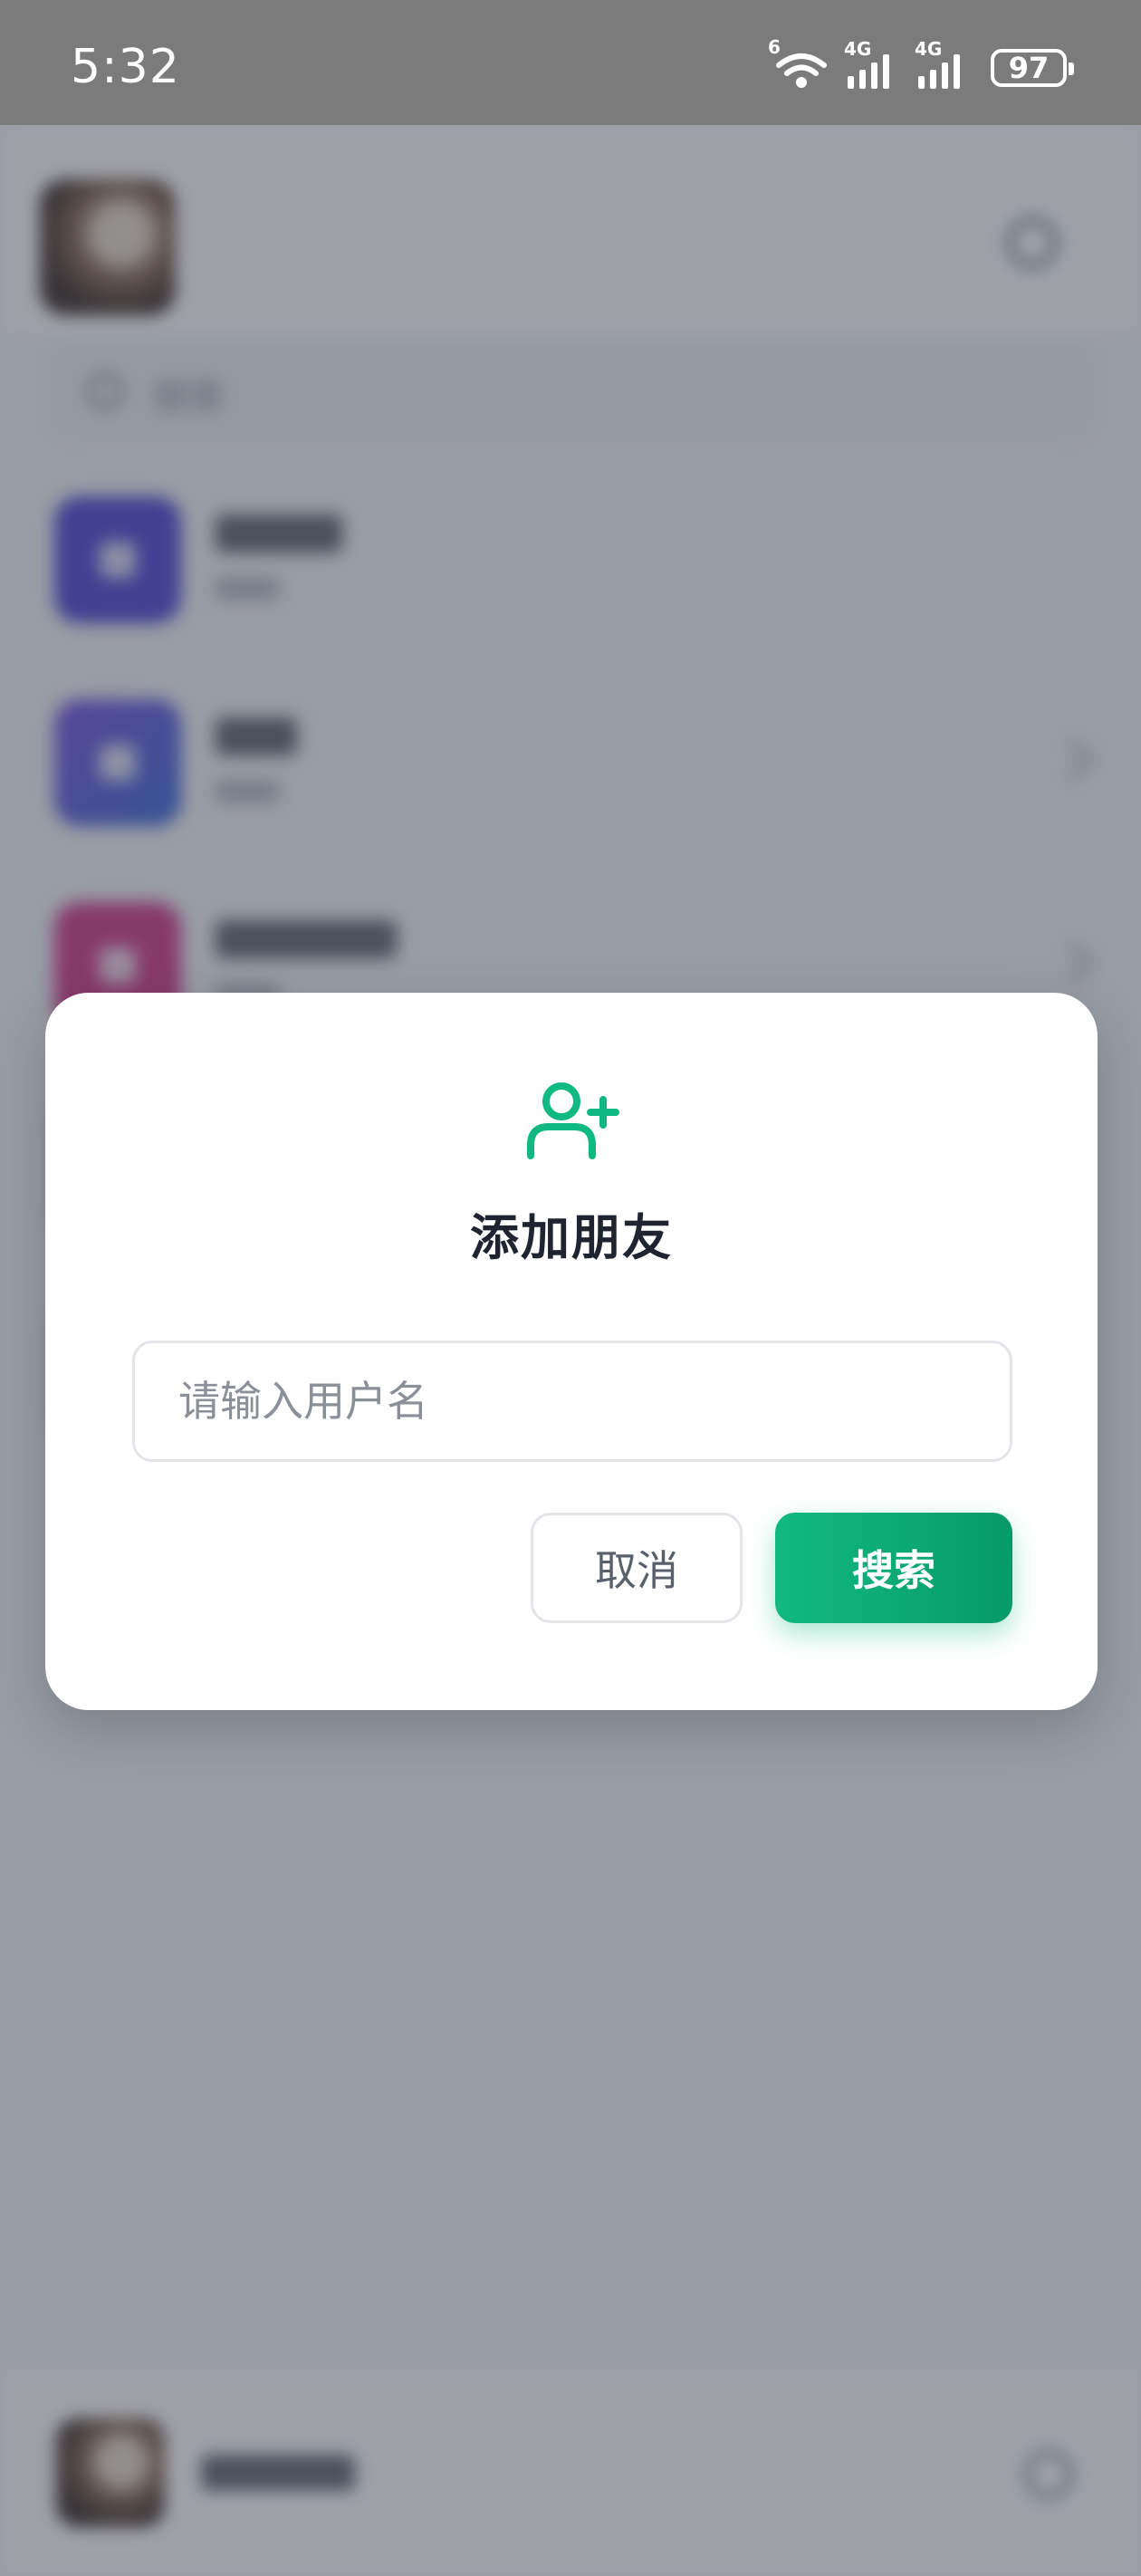 The image size is (1141, 2576). Describe the element at coordinates (799, 63) in the screenshot. I see `wifi-icon: 6` at that location.